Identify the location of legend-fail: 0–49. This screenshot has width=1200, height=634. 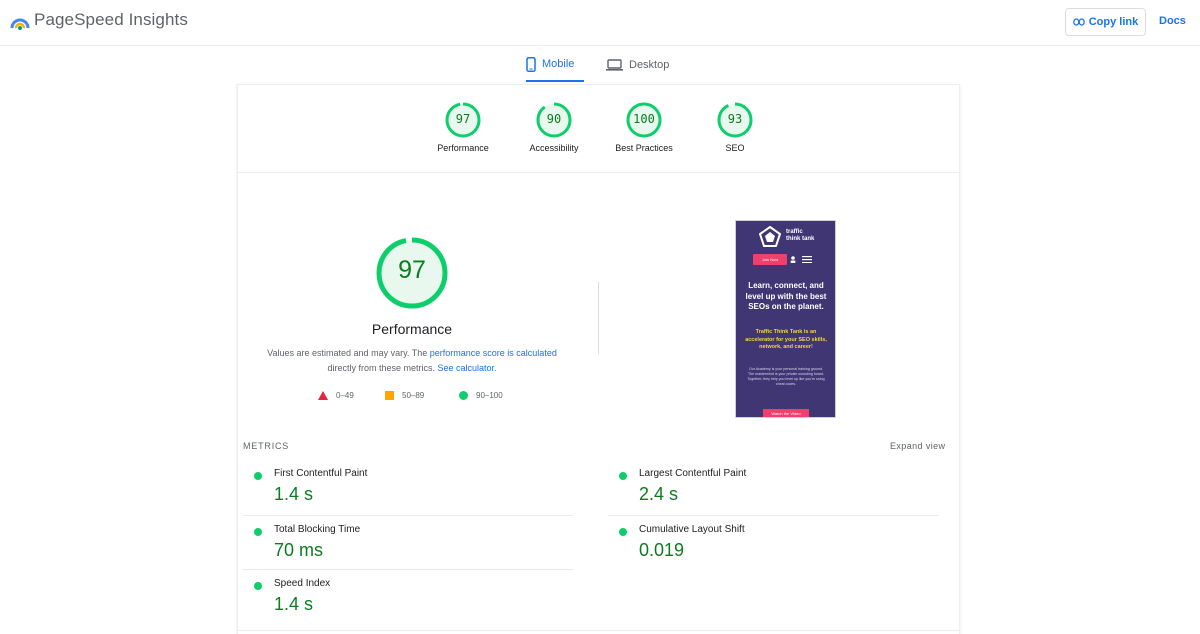
(336, 395).